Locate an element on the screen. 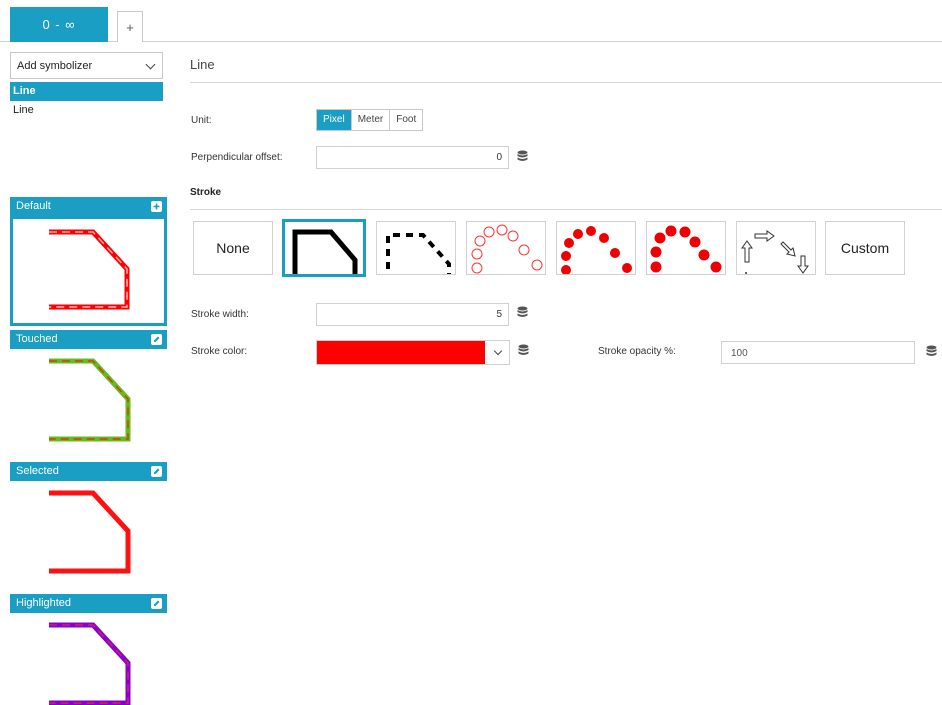  solid-line-icon is located at coordinates (325, 251).